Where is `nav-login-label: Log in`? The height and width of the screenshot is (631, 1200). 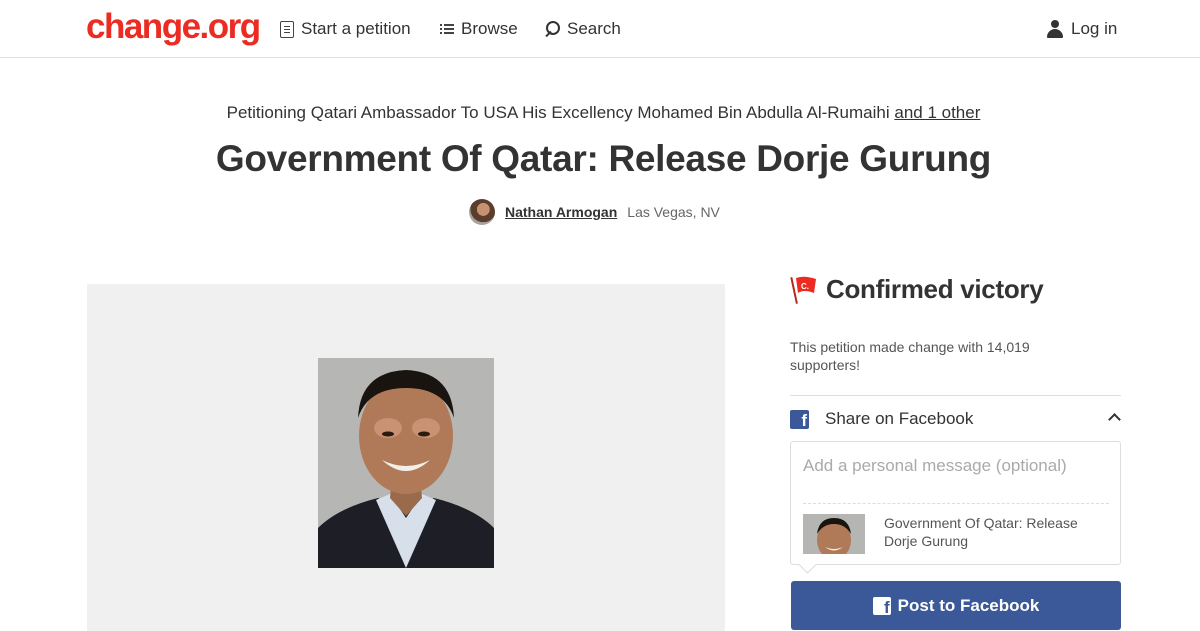 nav-login-label: Log in is located at coordinates (1094, 28).